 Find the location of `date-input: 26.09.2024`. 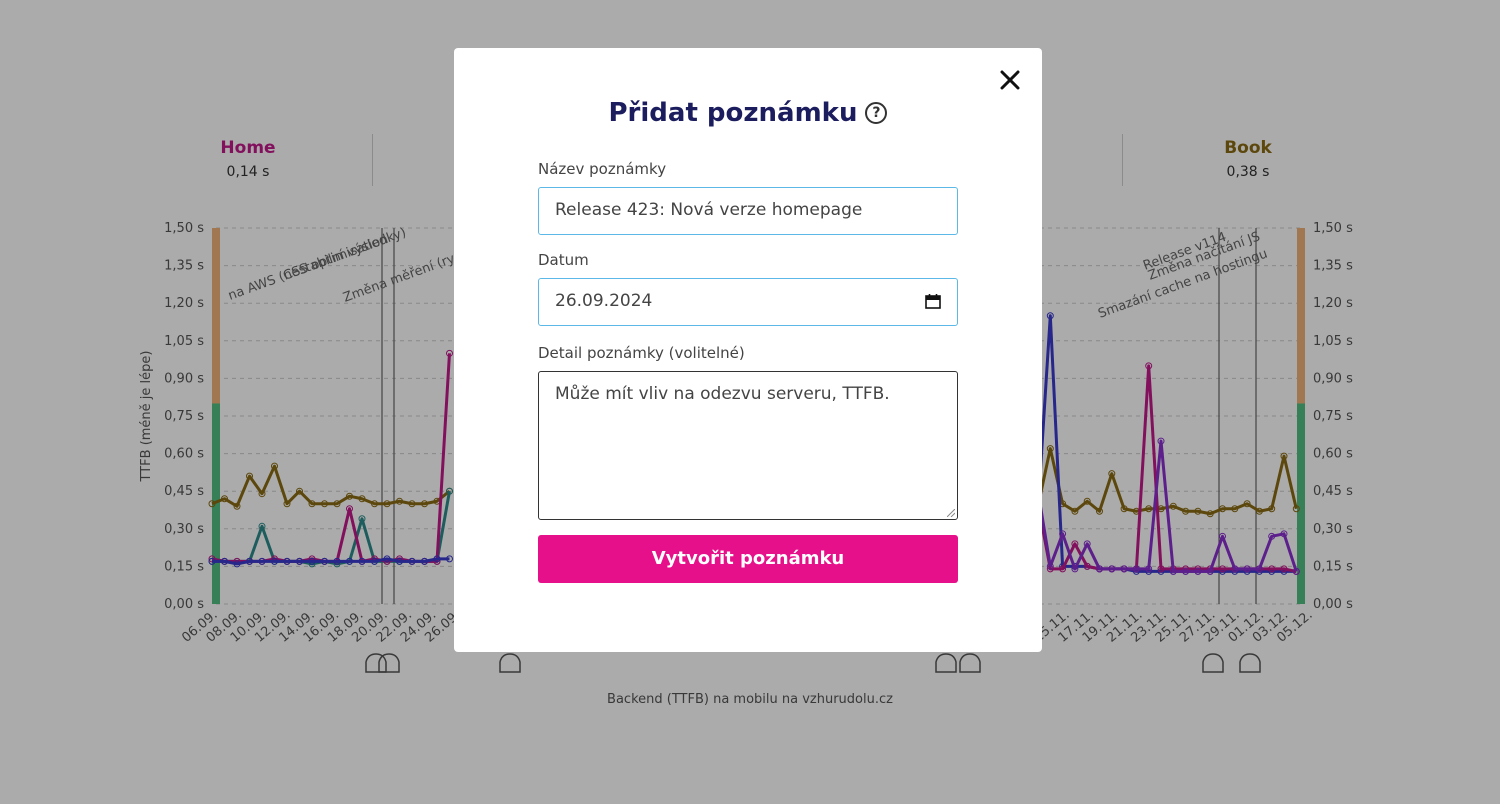

date-input: 26.09.2024 is located at coordinates (748, 302).